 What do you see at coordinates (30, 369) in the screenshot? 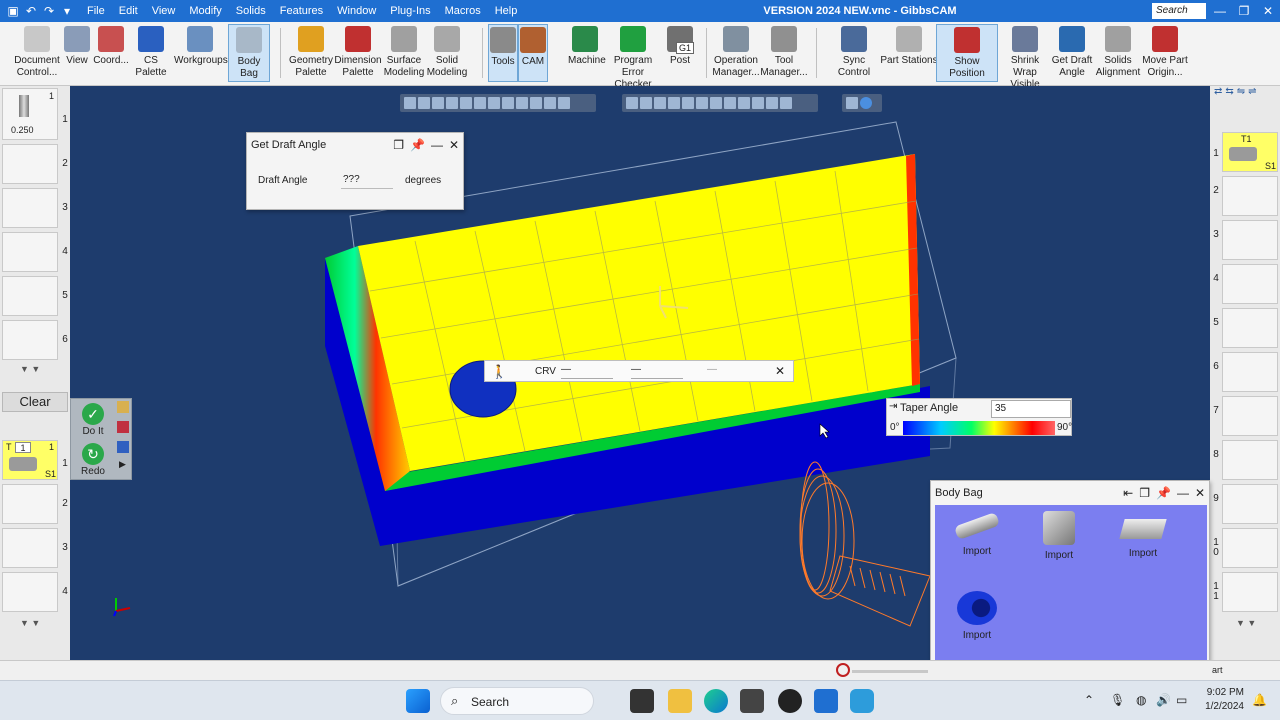
I see `scroll-down-icon: ▼ ▼` at bounding box center [30, 369].